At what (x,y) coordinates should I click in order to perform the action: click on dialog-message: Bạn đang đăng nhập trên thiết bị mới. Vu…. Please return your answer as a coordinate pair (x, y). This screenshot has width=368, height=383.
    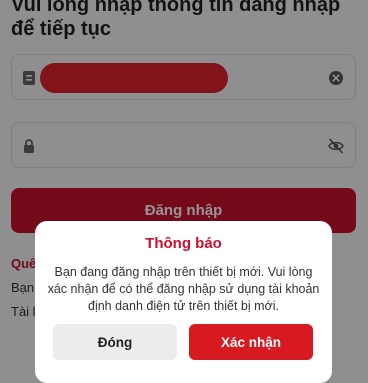
    Looking at the image, I should click on (183, 289).